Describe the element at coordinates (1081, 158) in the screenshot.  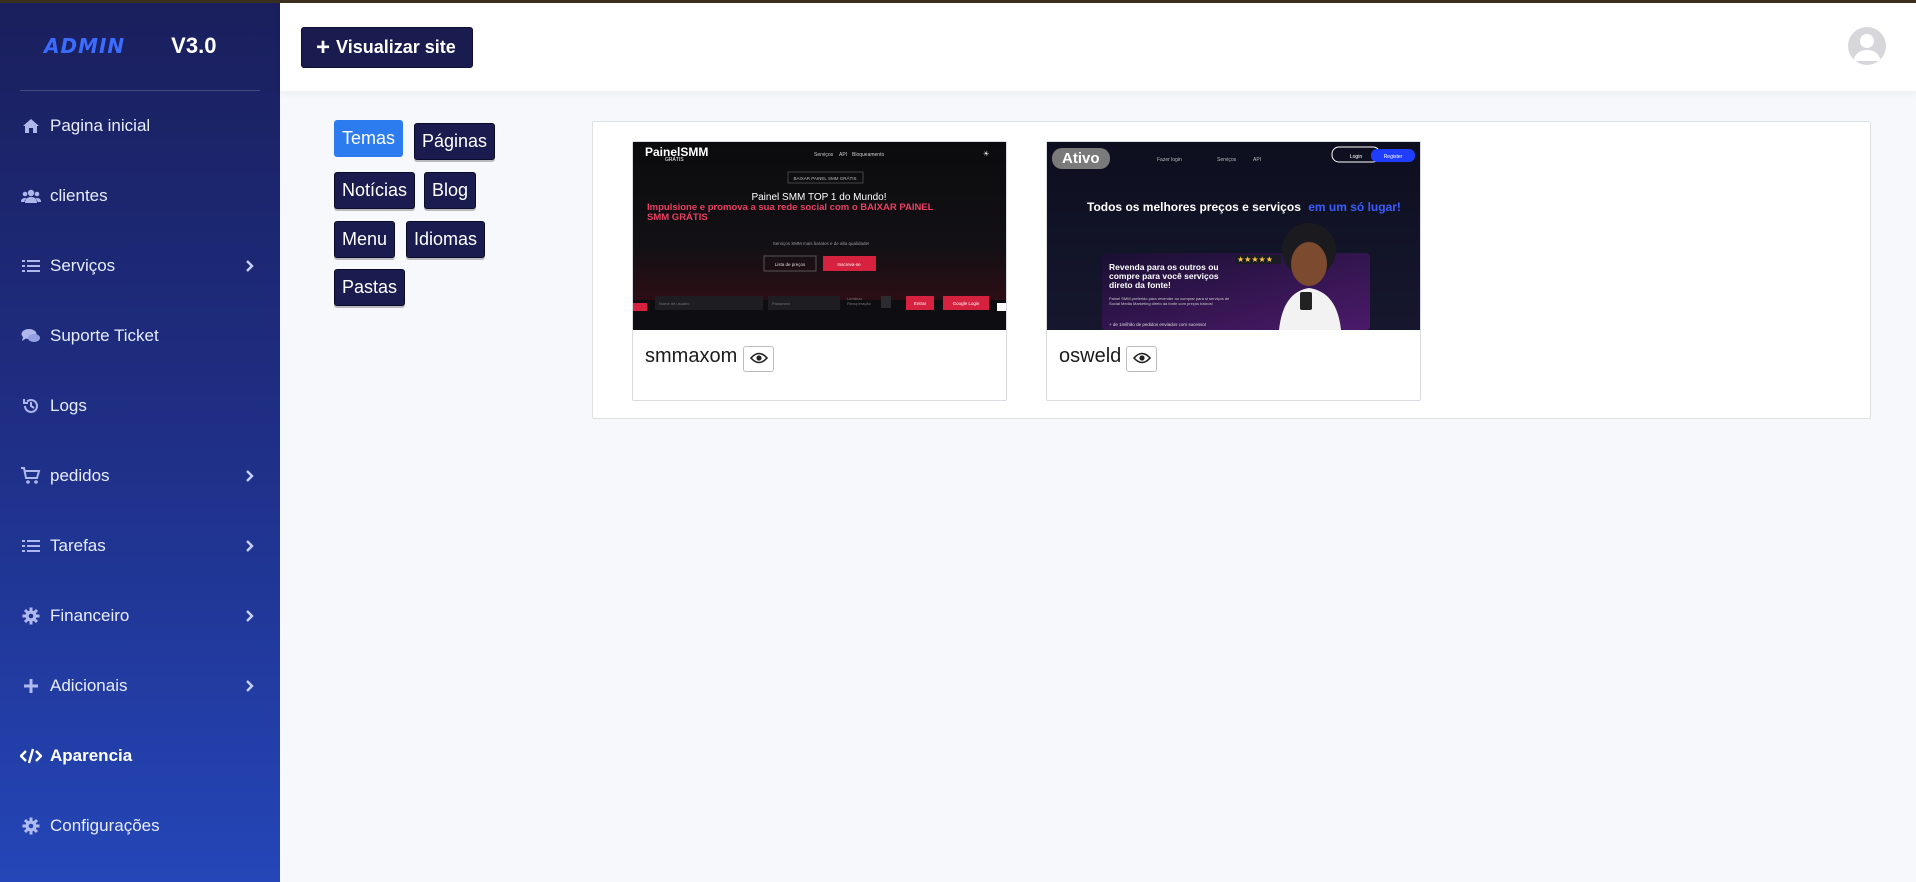
I see `active-badge: Ativo` at that location.